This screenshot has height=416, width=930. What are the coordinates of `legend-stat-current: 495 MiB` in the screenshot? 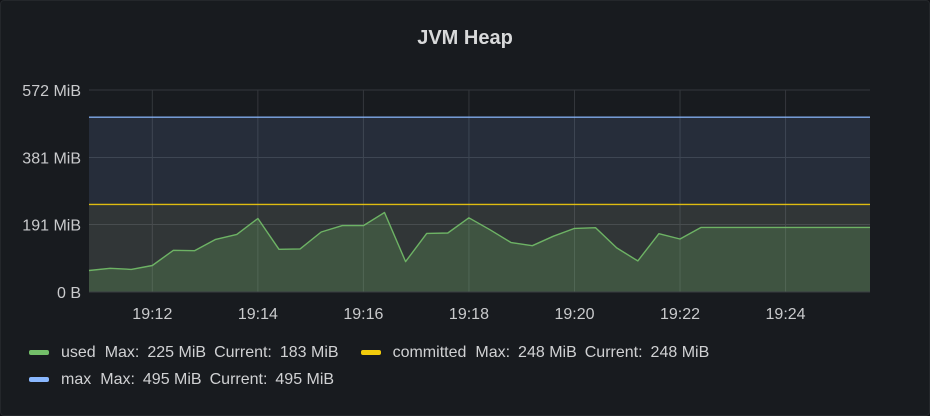 It's located at (305, 379).